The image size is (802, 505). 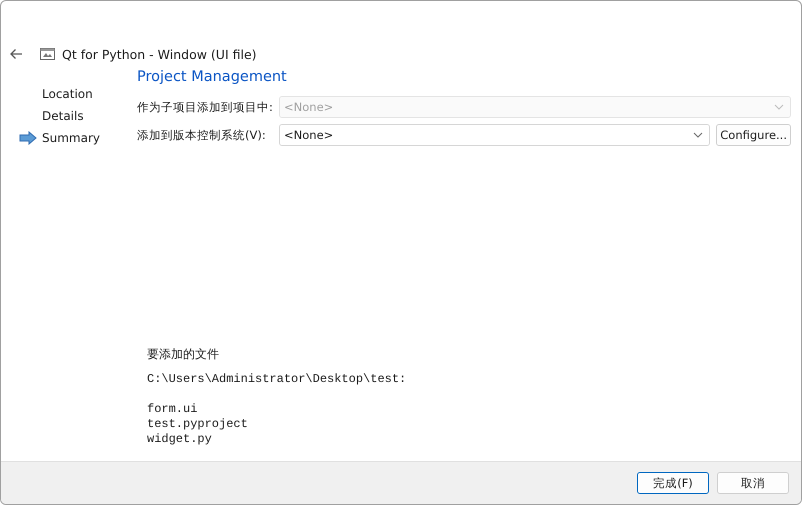 What do you see at coordinates (172, 409) in the screenshot?
I see `file-name: form.ui` at bounding box center [172, 409].